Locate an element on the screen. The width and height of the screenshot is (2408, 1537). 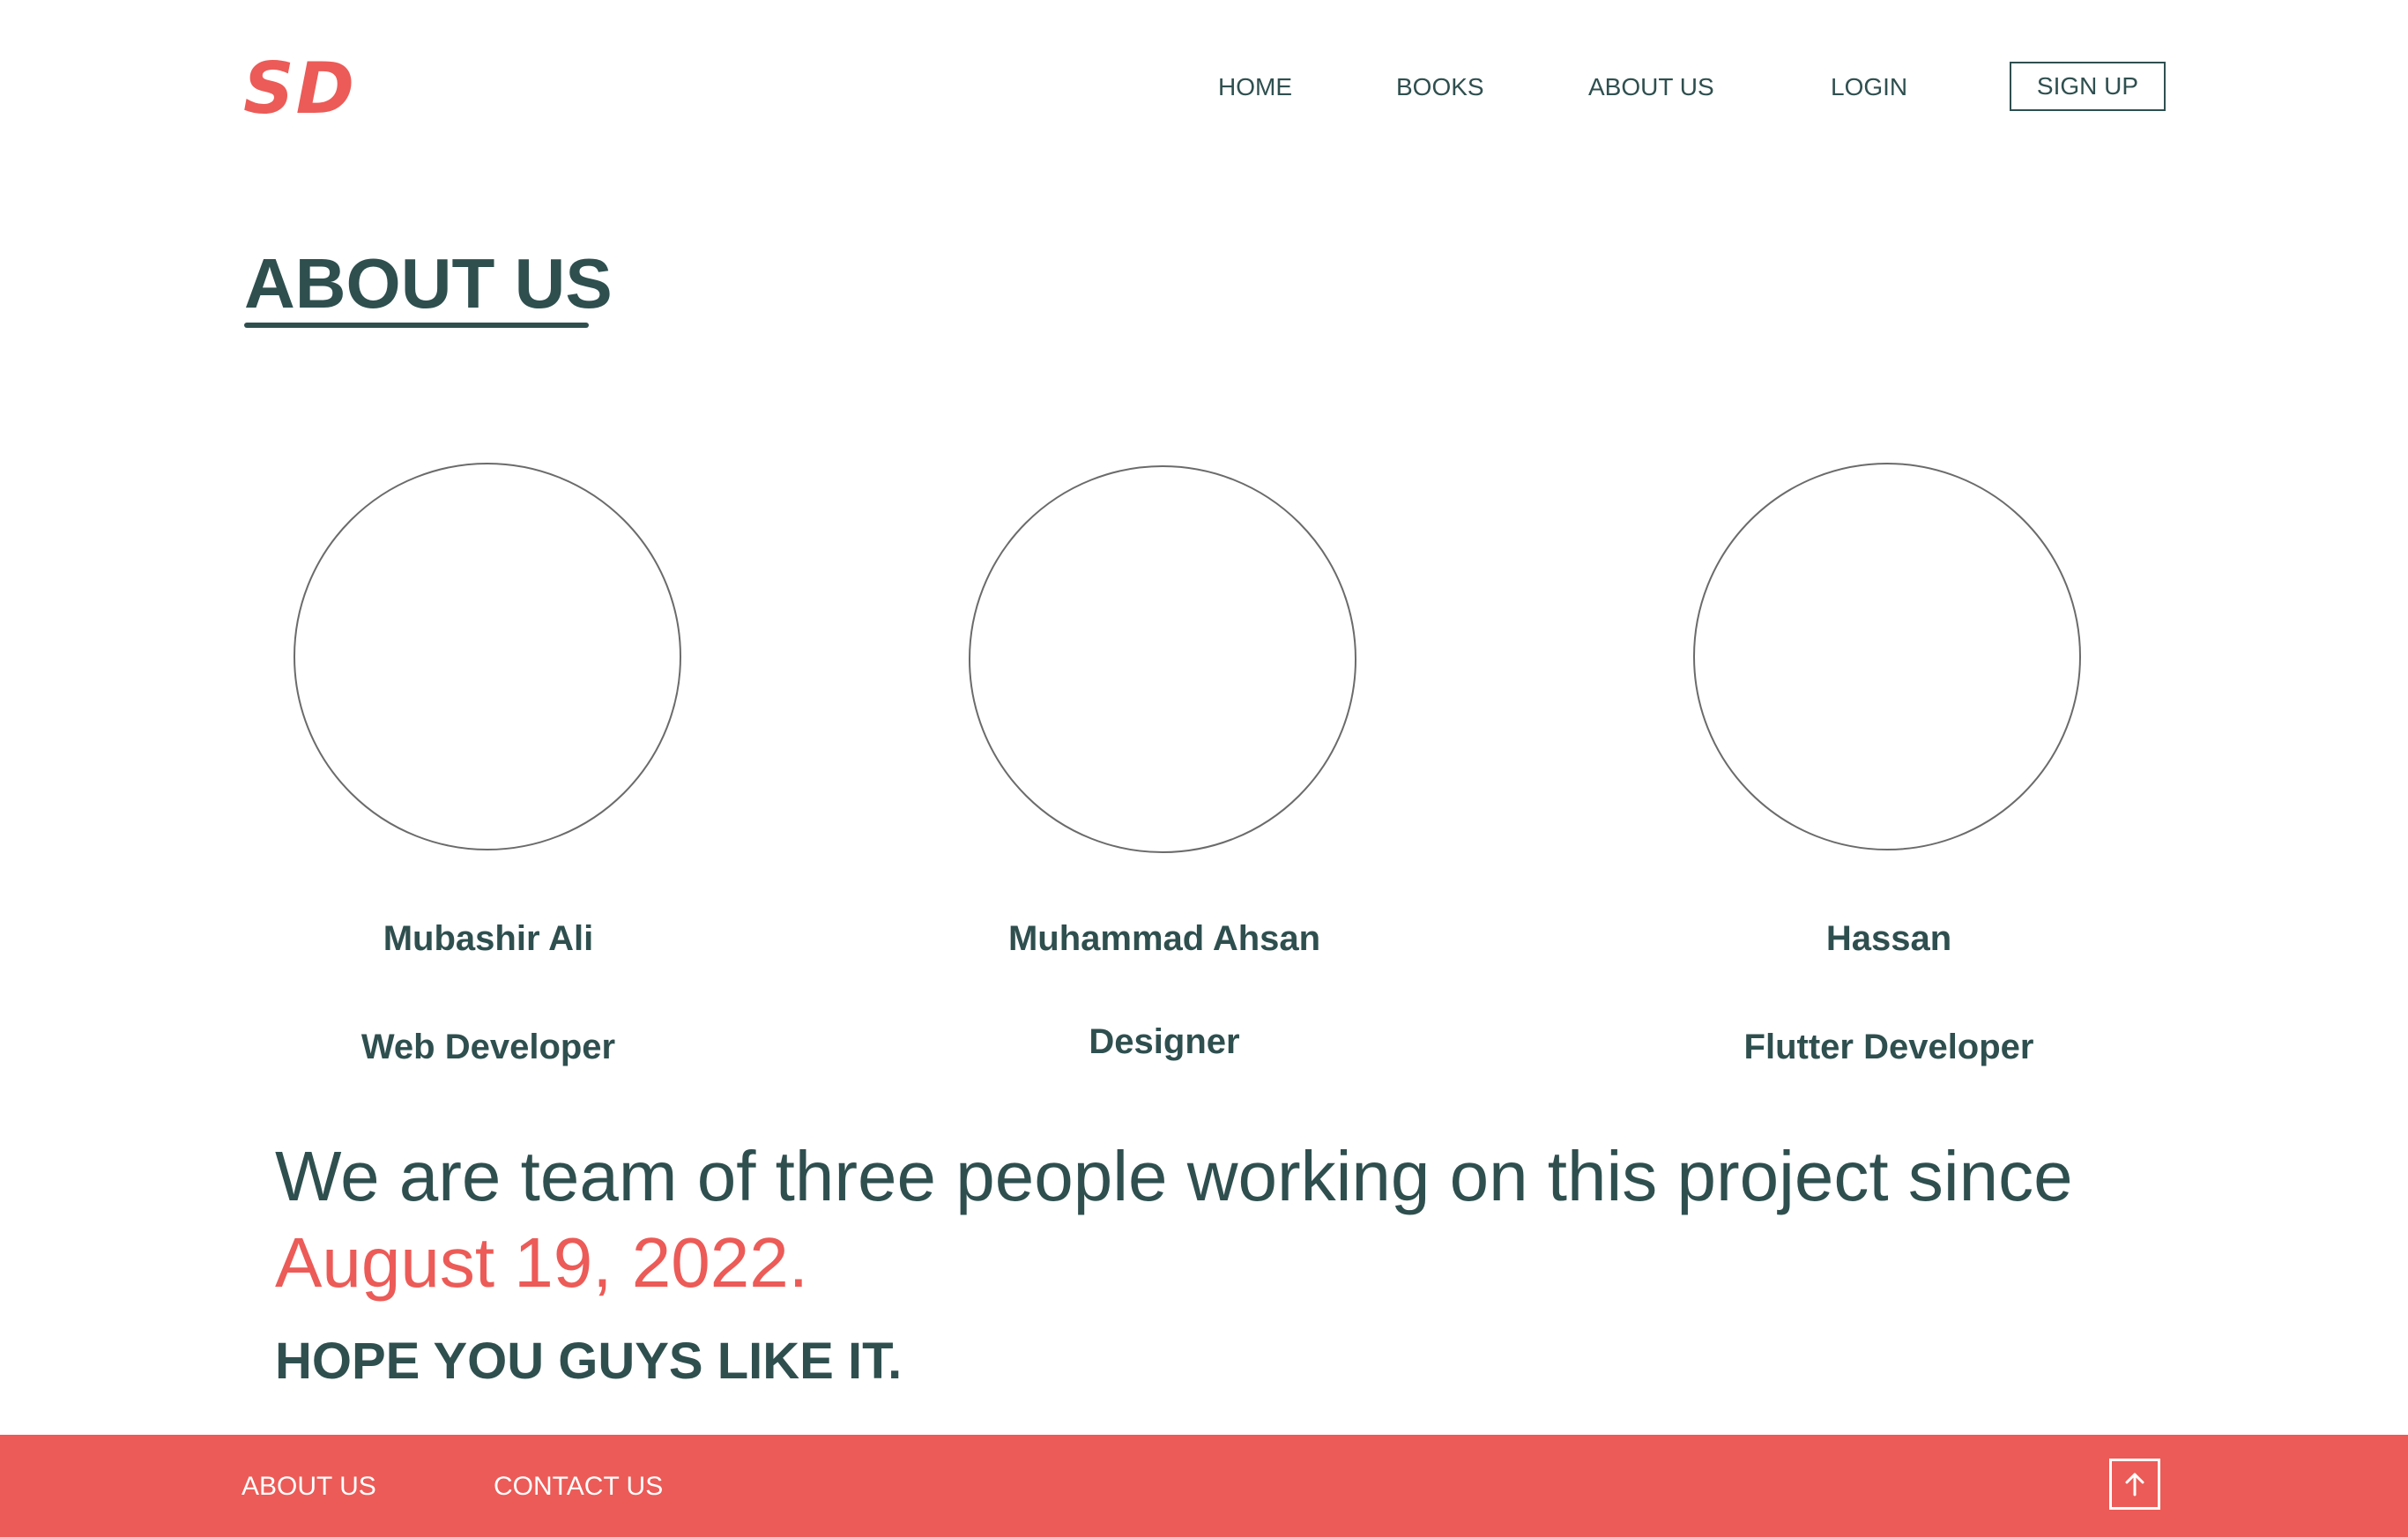
signup-button: SIGN UP is located at coordinates (2088, 86).